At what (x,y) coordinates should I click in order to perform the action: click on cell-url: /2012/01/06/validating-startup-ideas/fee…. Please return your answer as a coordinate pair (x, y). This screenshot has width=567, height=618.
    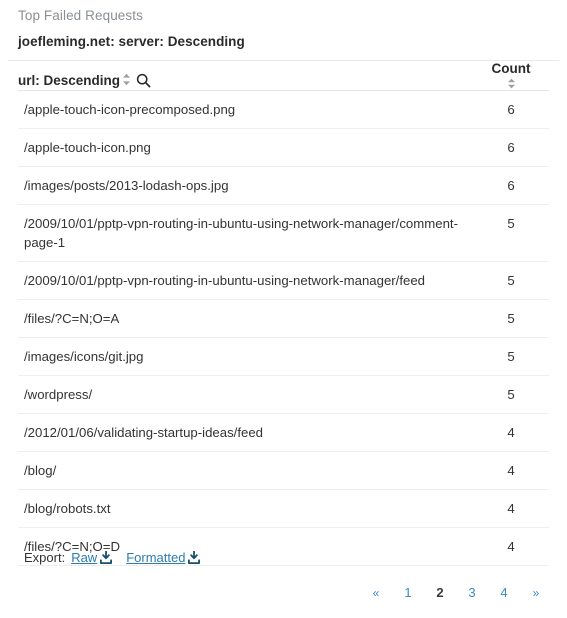
    Looking at the image, I should click on (245, 432).